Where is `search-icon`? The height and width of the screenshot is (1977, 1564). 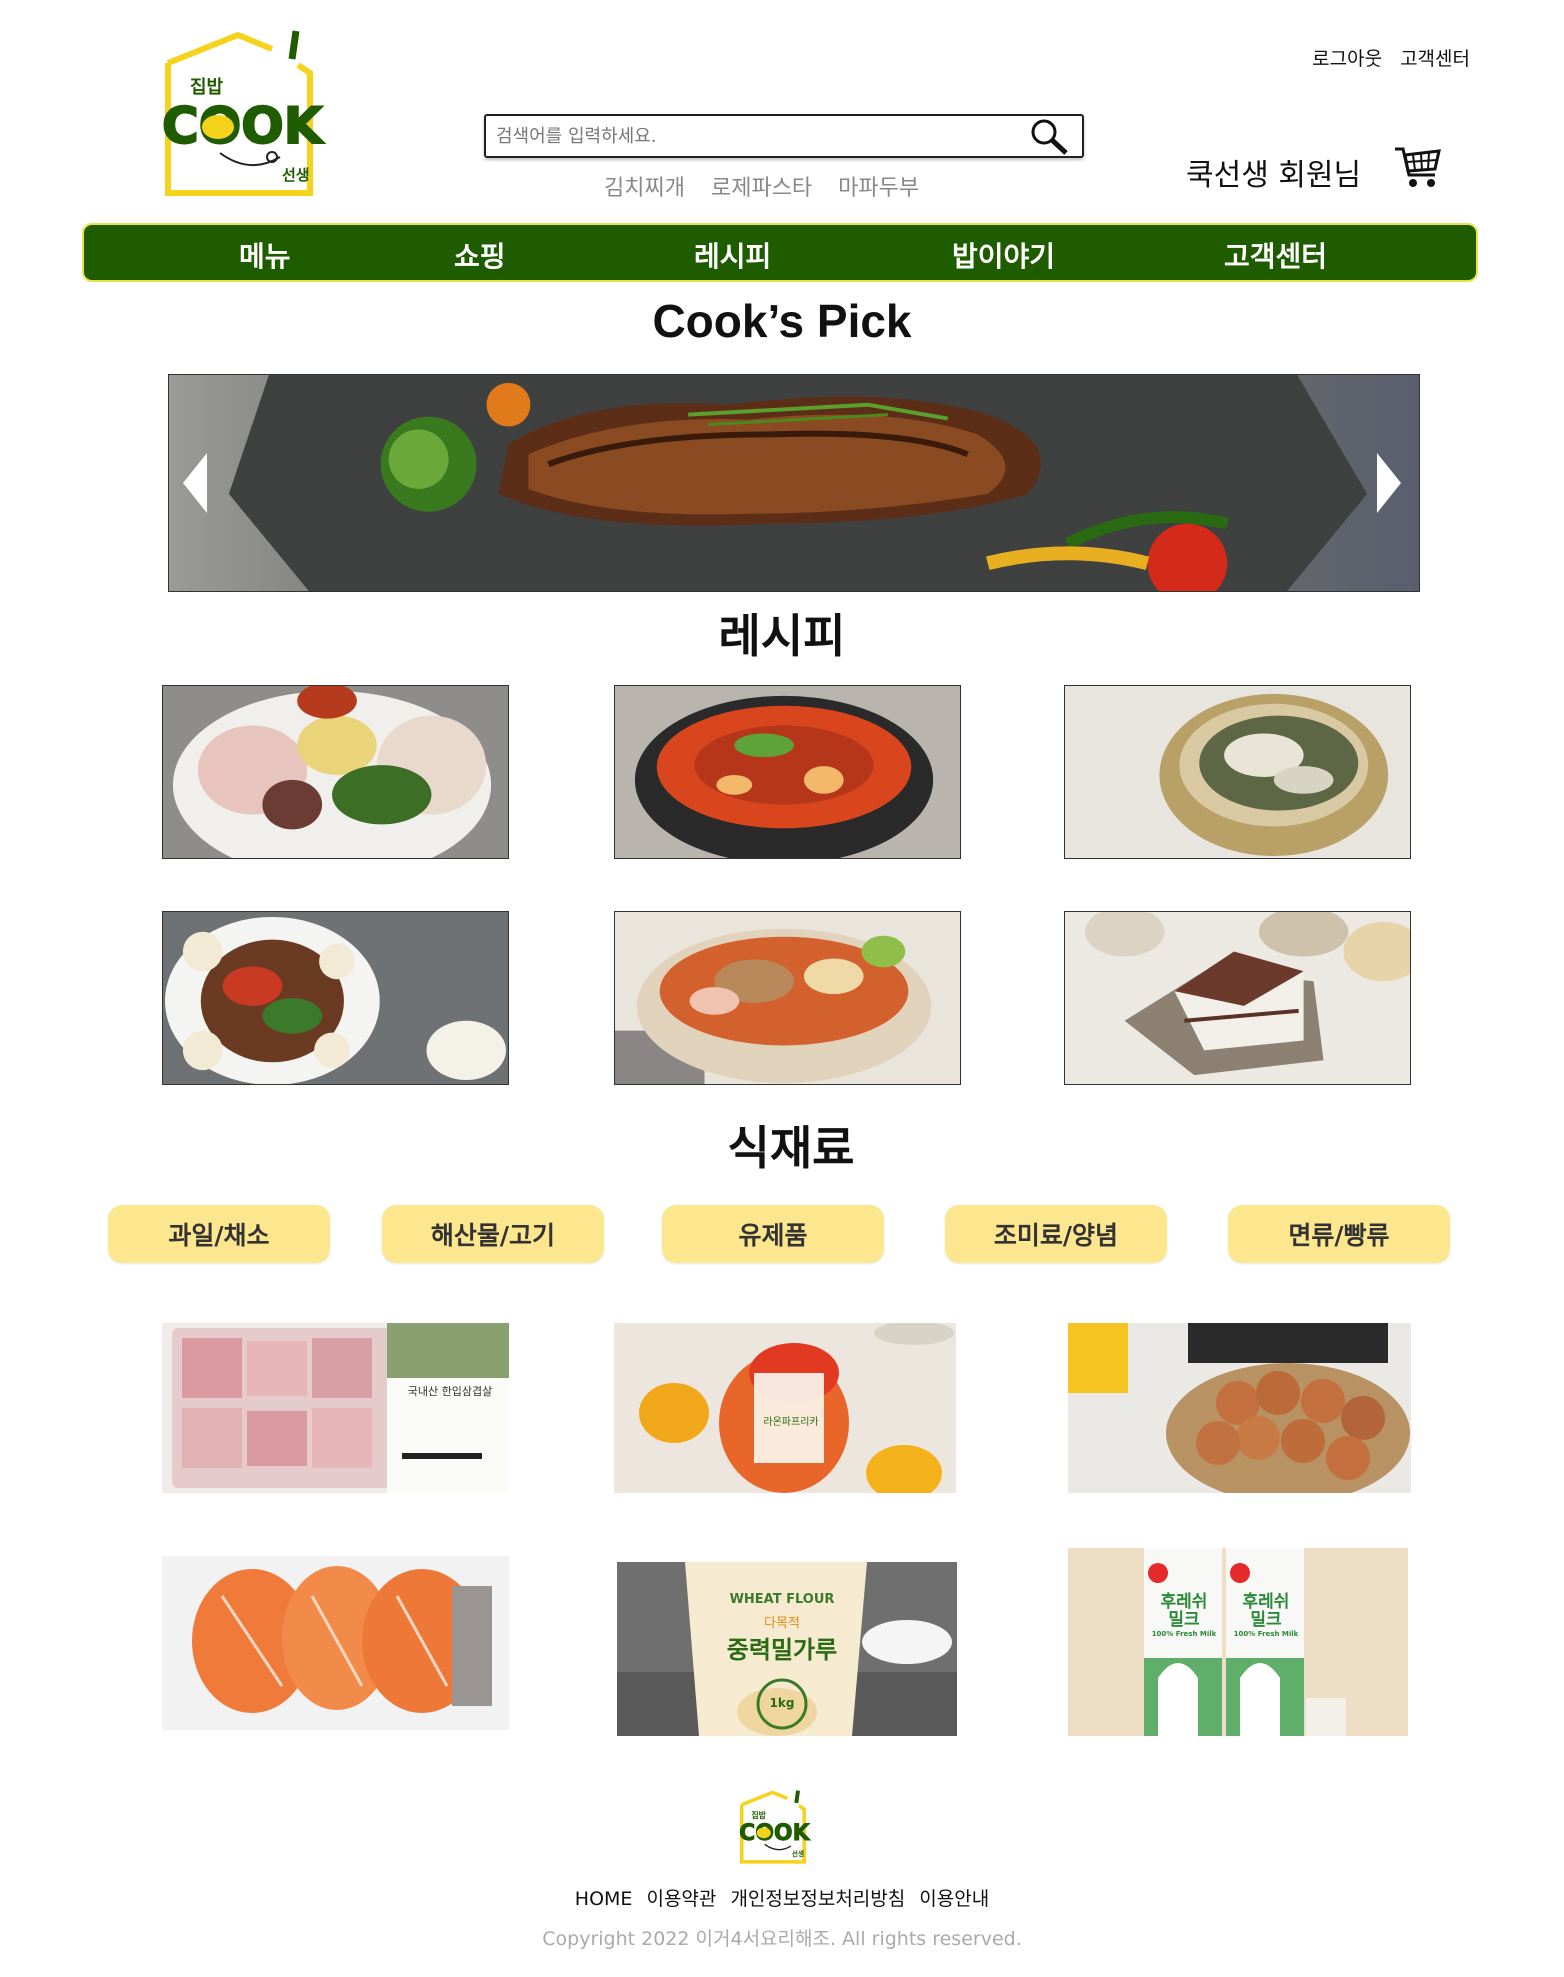 search-icon is located at coordinates (1050, 136).